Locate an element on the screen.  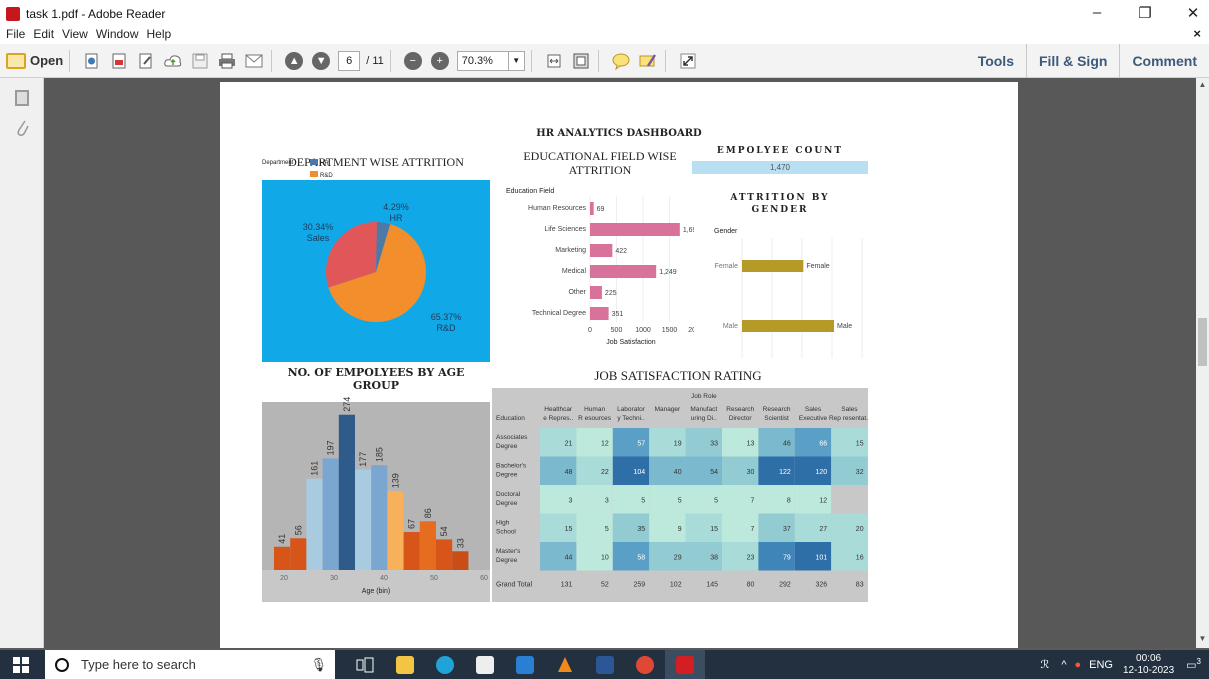
menu-view: View is located at coordinates (75, 34).